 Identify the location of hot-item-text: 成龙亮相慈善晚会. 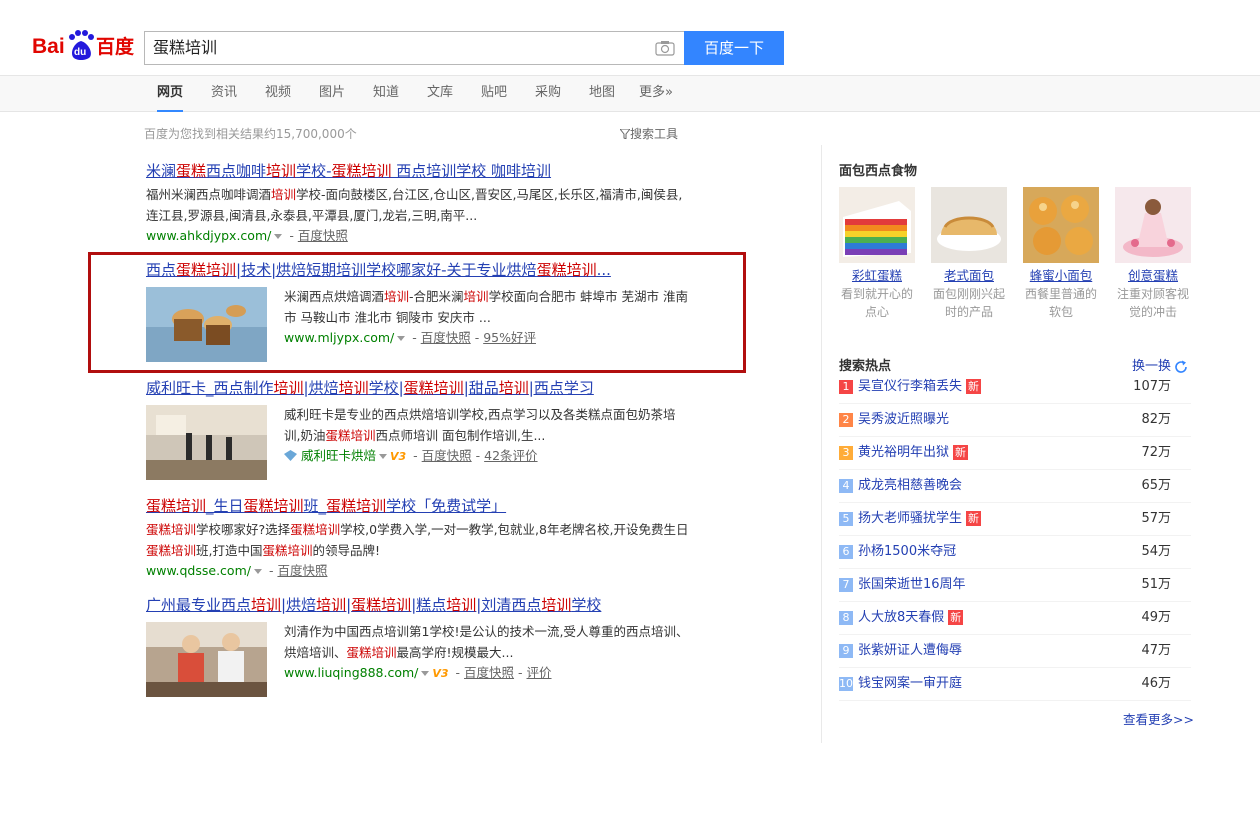
(910, 486).